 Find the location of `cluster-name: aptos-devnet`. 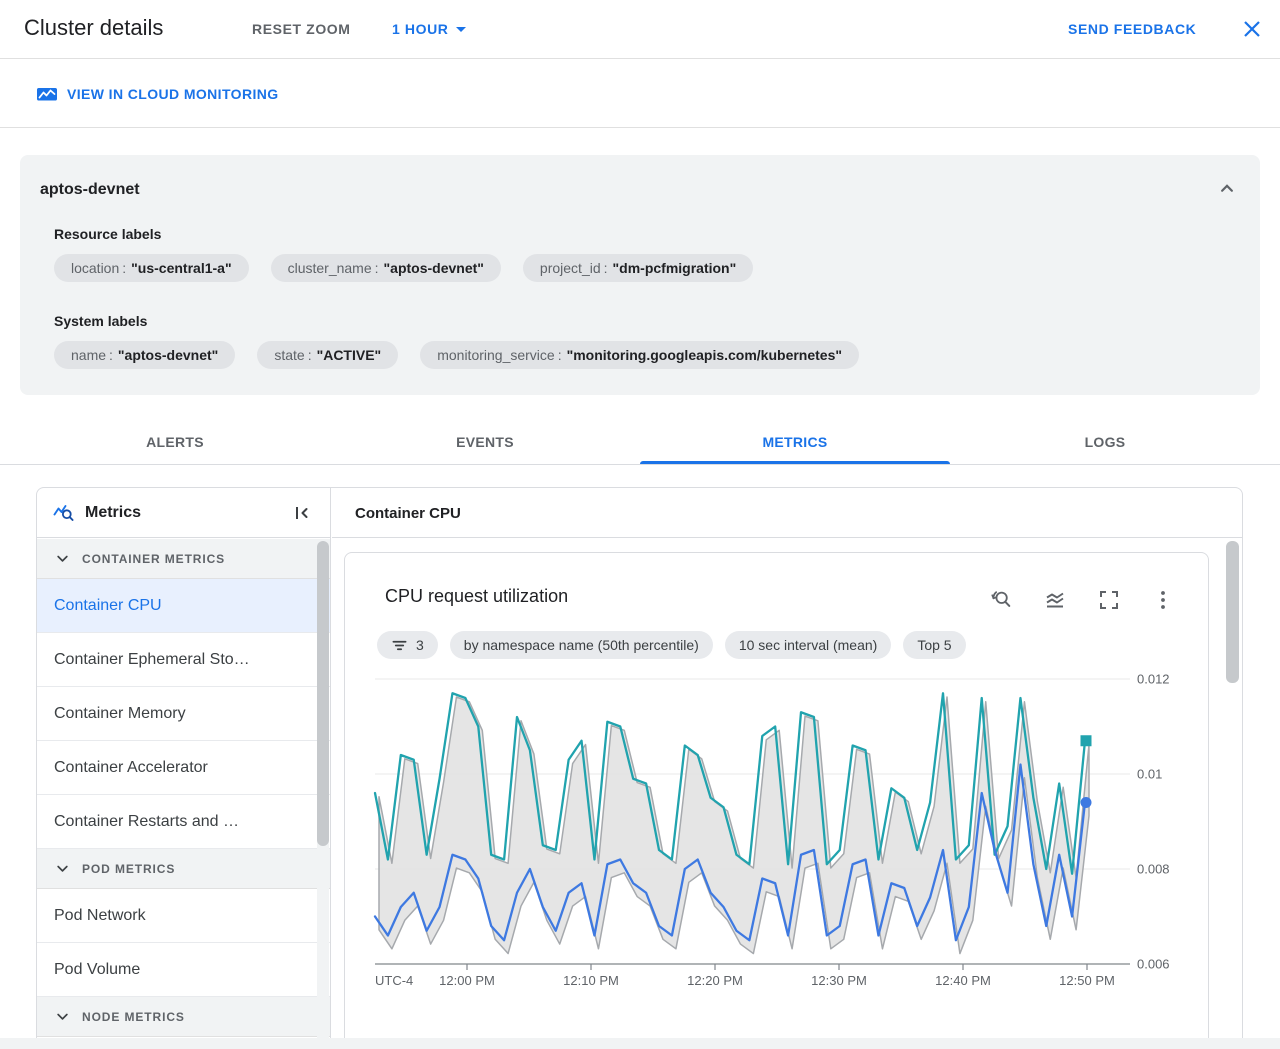

cluster-name: aptos-devnet is located at coordinates (90, 189).